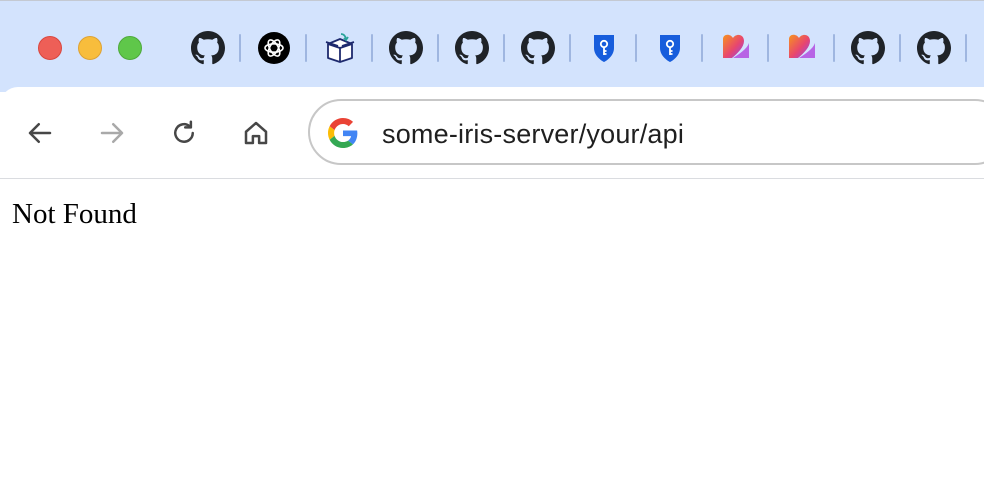 The height and width of the screenshot is (500, 984). I want to click on back-arrow-icon, so click(40, 133).